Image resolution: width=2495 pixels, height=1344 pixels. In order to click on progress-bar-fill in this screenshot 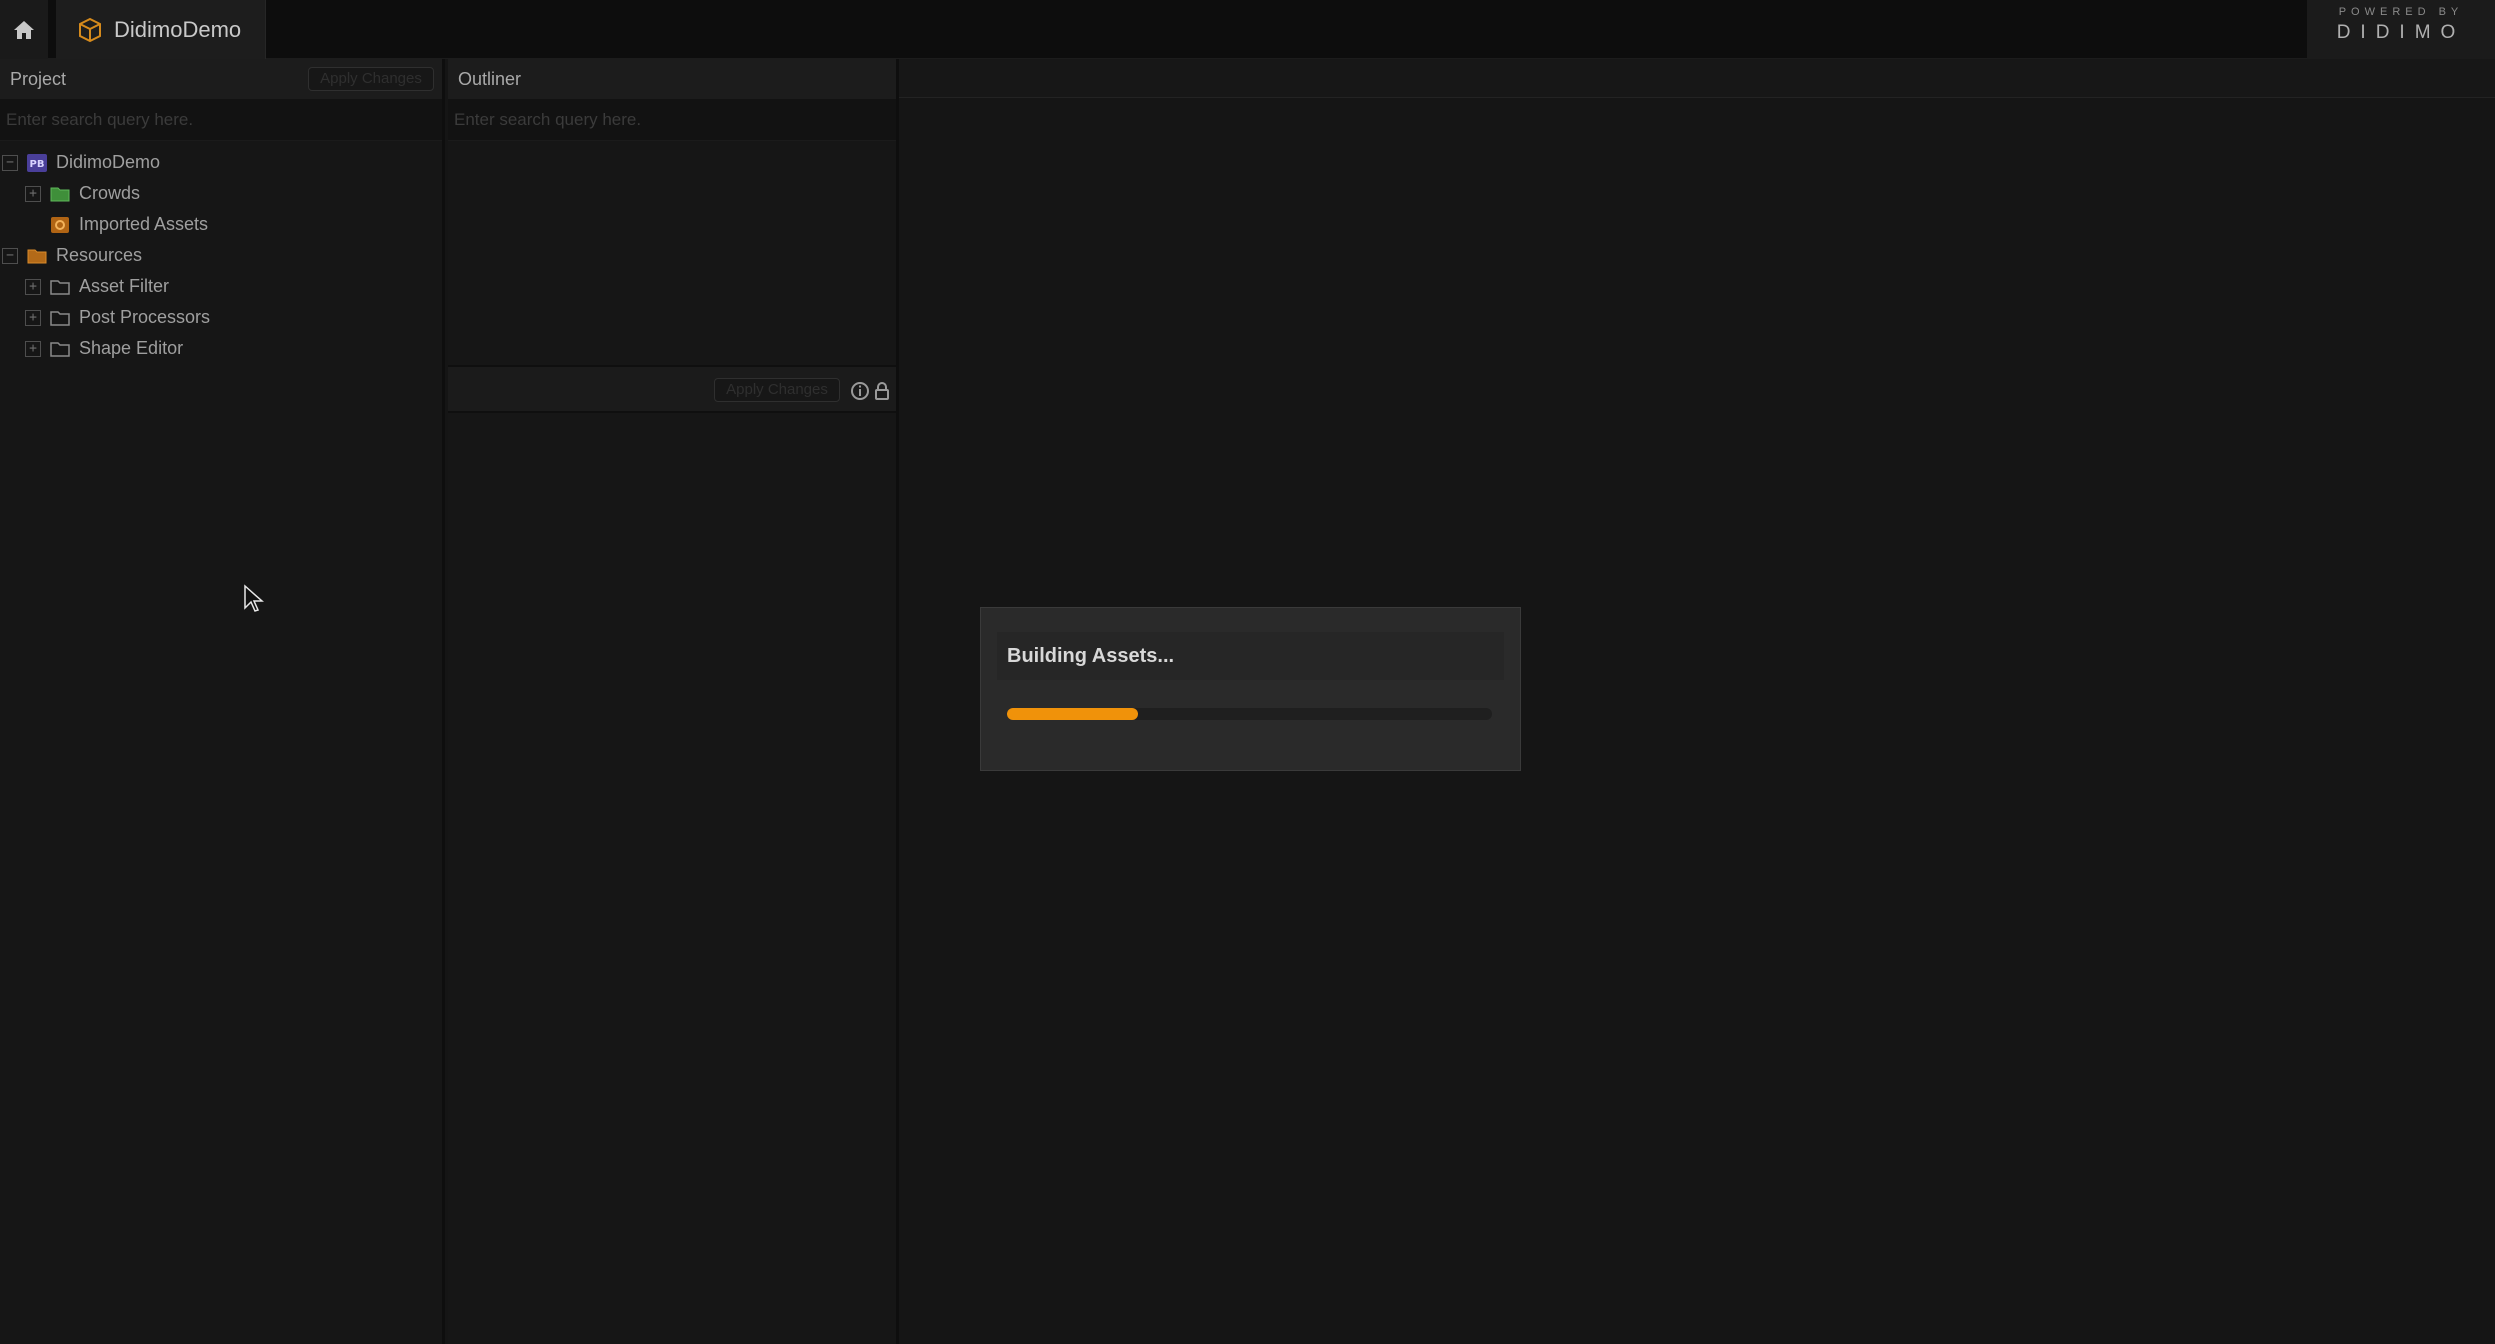, I will do `click(1072, 714)`.